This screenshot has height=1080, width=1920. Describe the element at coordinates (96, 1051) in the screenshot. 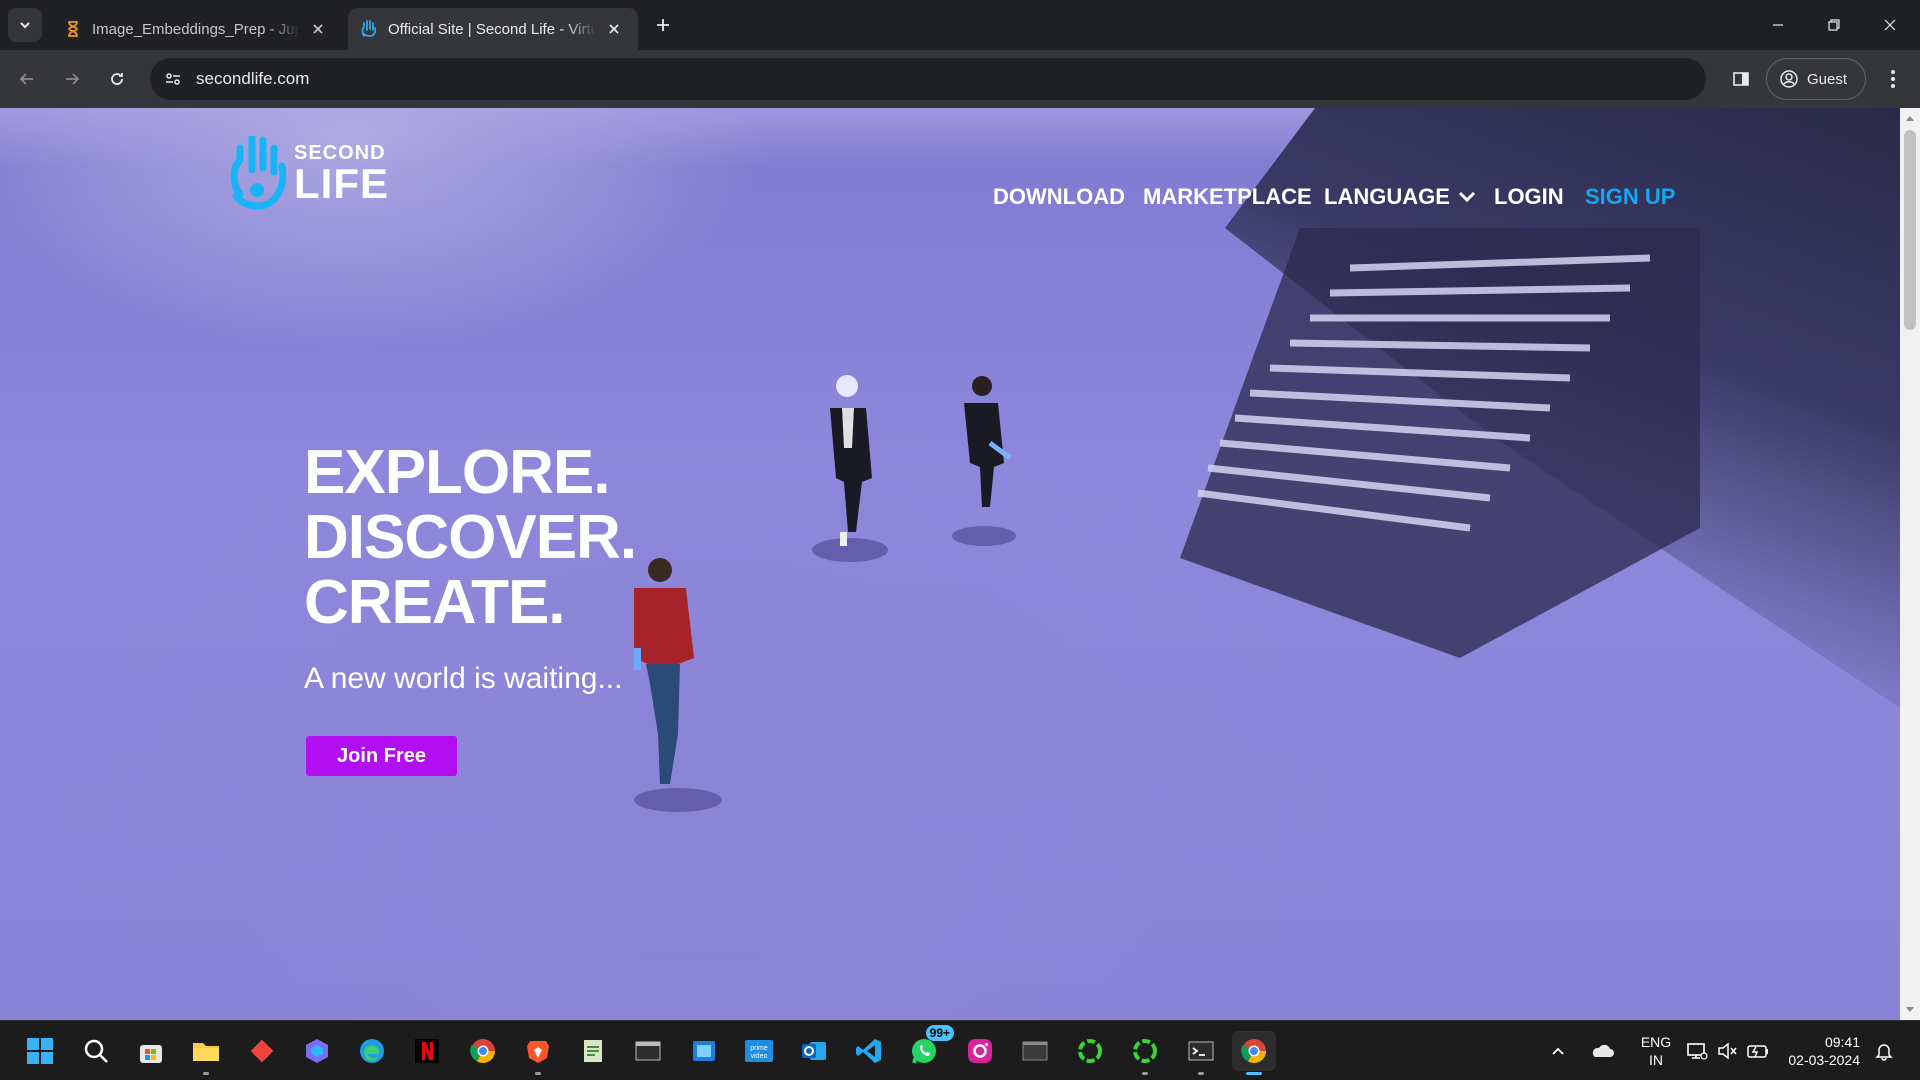

I see `search-icon` at that location.